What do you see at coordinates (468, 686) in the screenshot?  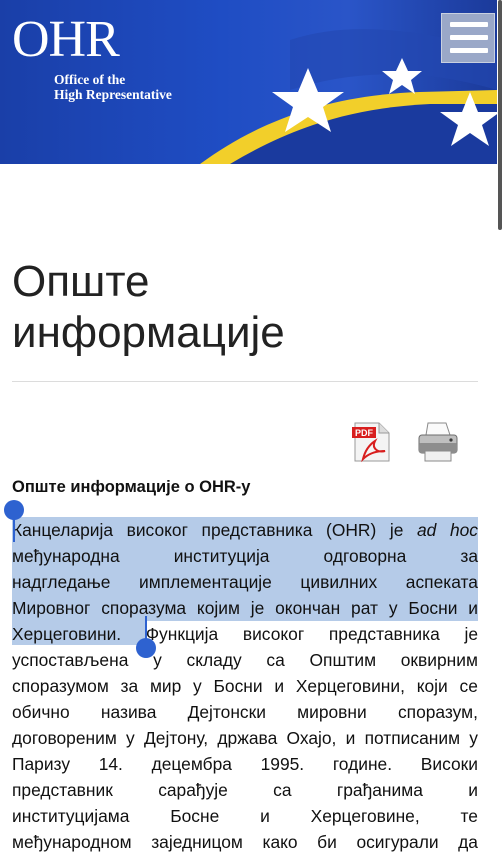 I see `paragraph-word: се` at bounding box center [468, 686].